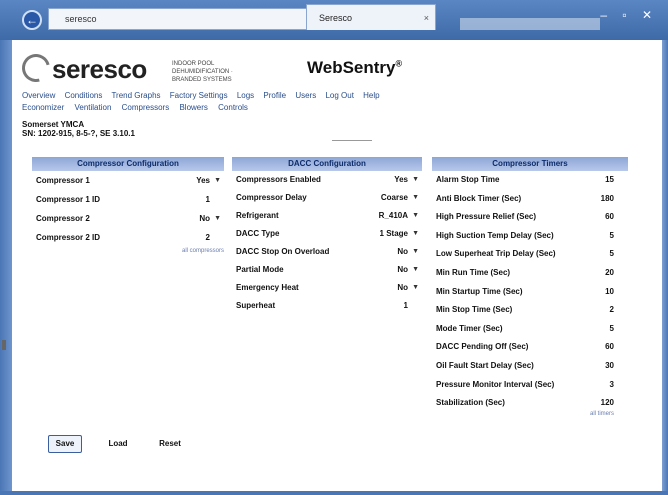  I want to click on nav-link-controls: Controls, so click(233, 107).